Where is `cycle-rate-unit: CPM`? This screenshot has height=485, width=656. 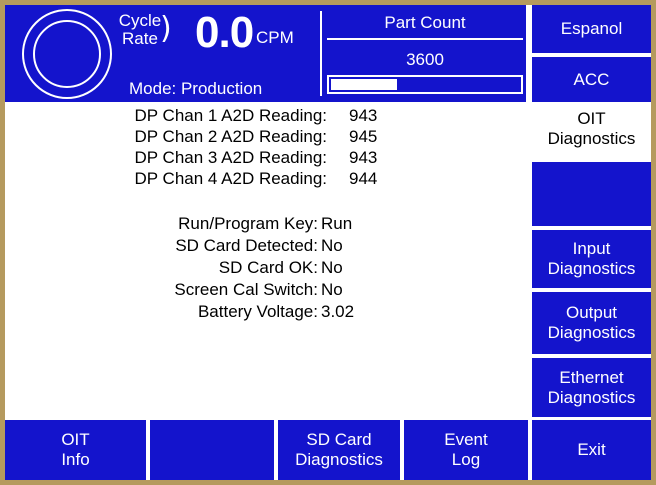
cycle-rate-unit: CPM is located at coordinates (275, 37).